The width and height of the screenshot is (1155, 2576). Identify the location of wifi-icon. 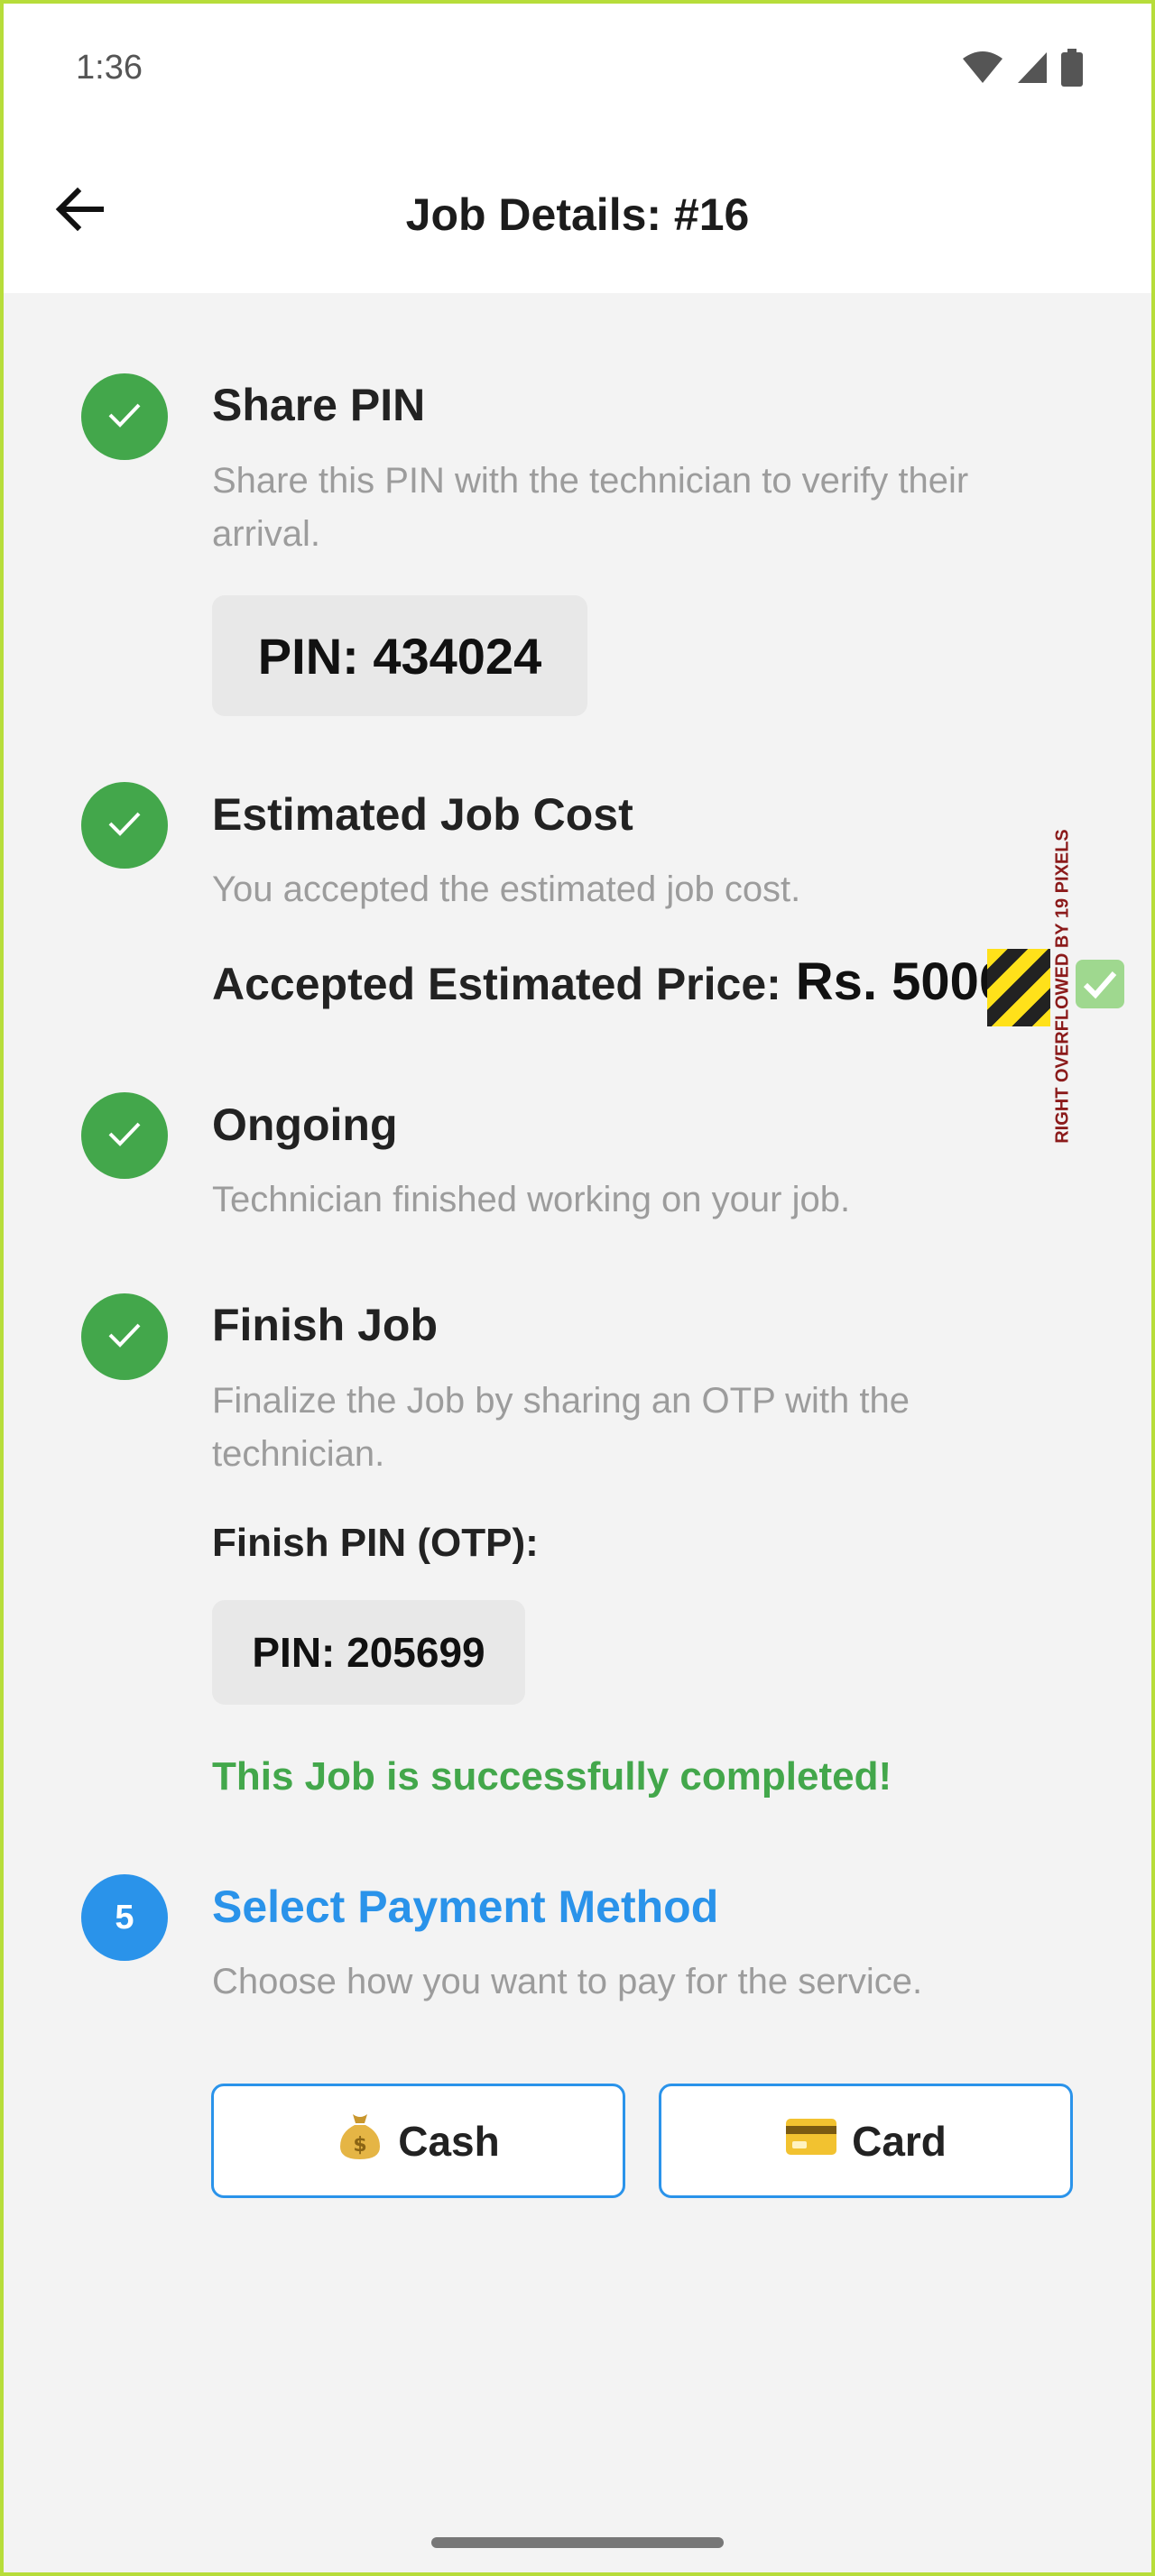
(982, 70).